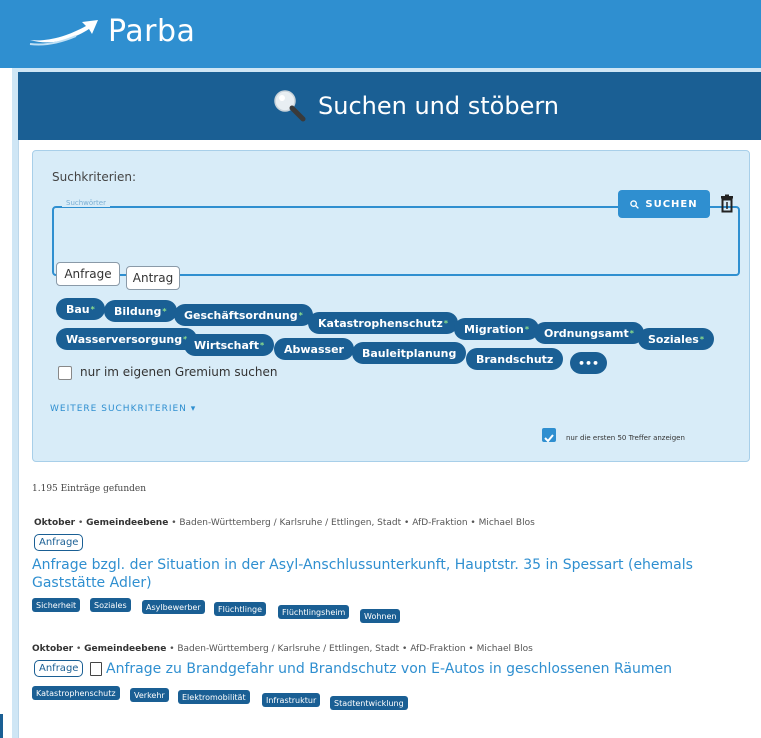 The image size is (761, 738). What do you see at coordinates (671, 204) in the screenshot?
I see `search-button-label: SUCHEN` at bounding box center [671, 204].